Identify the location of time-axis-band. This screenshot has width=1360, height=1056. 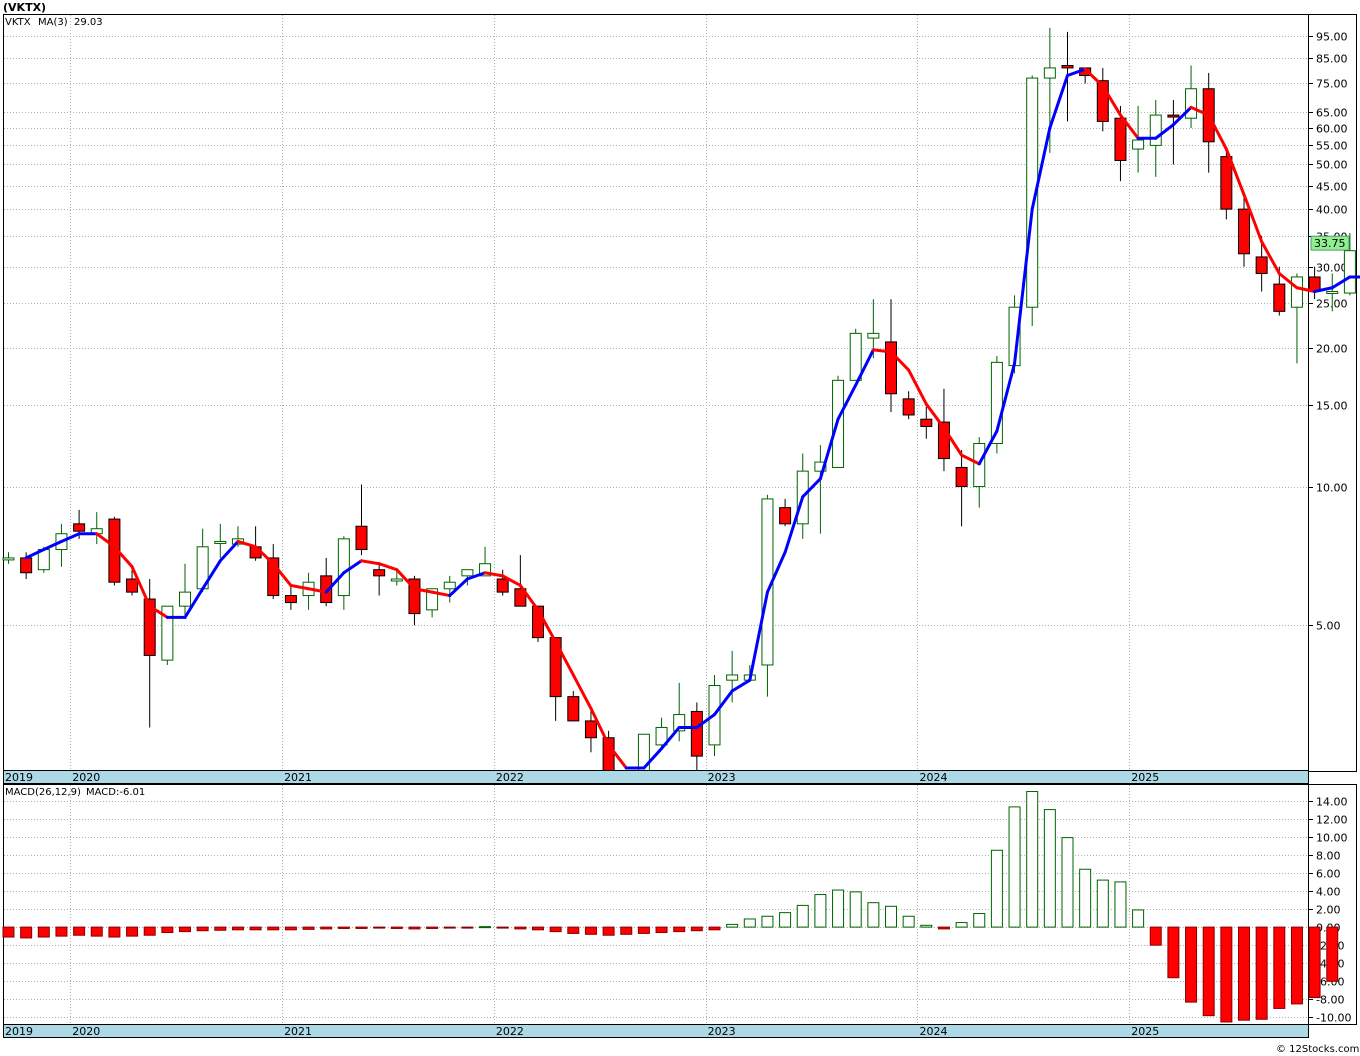
(656, 777).